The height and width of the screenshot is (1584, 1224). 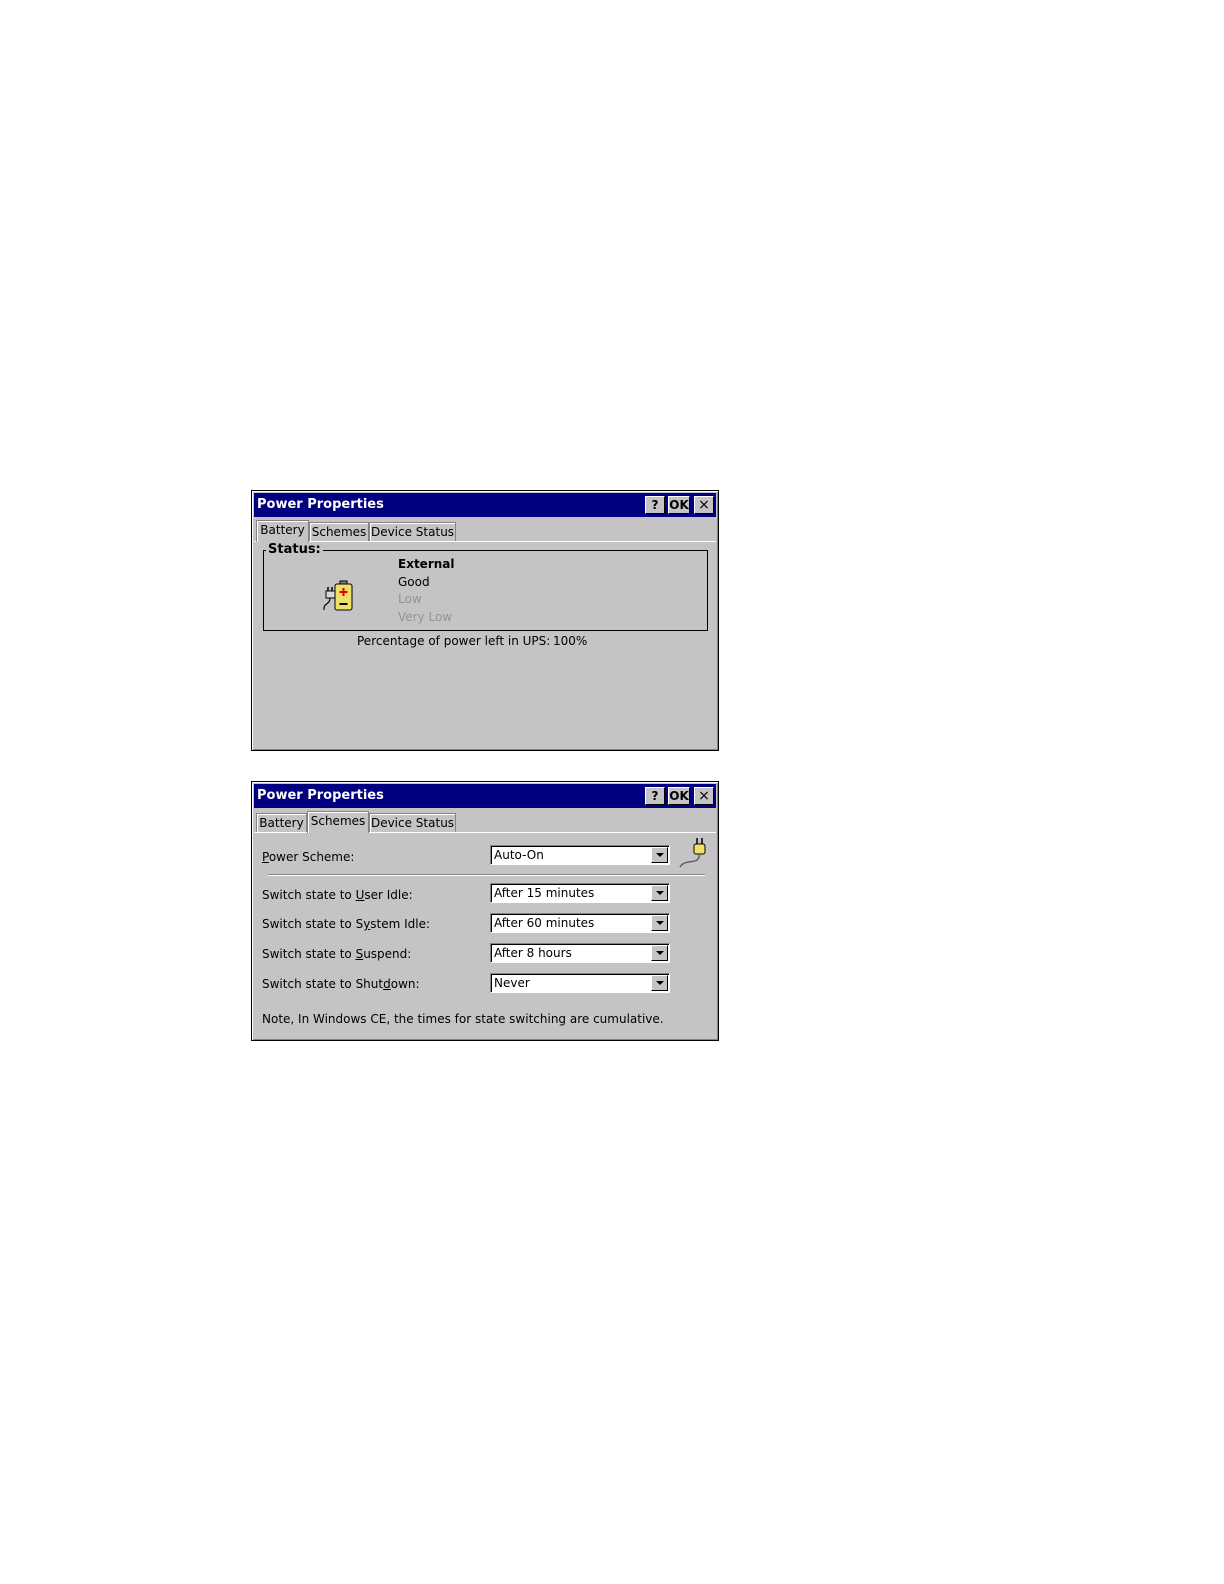 What do you see at coordinates (486, 875) in the screenshot?
I see `separator` at bounding box center [486, 875].